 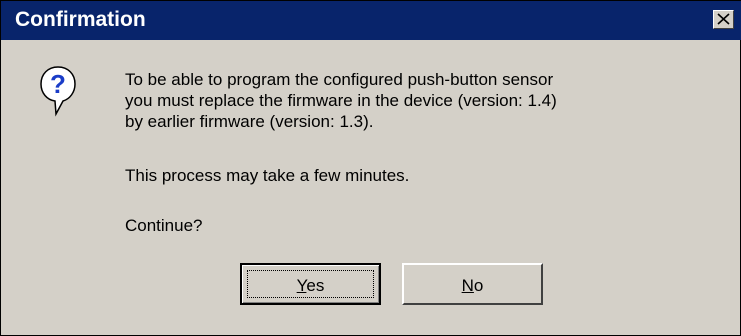 I want to click on title-bar: Confirmation, so click(x=371, y=20).